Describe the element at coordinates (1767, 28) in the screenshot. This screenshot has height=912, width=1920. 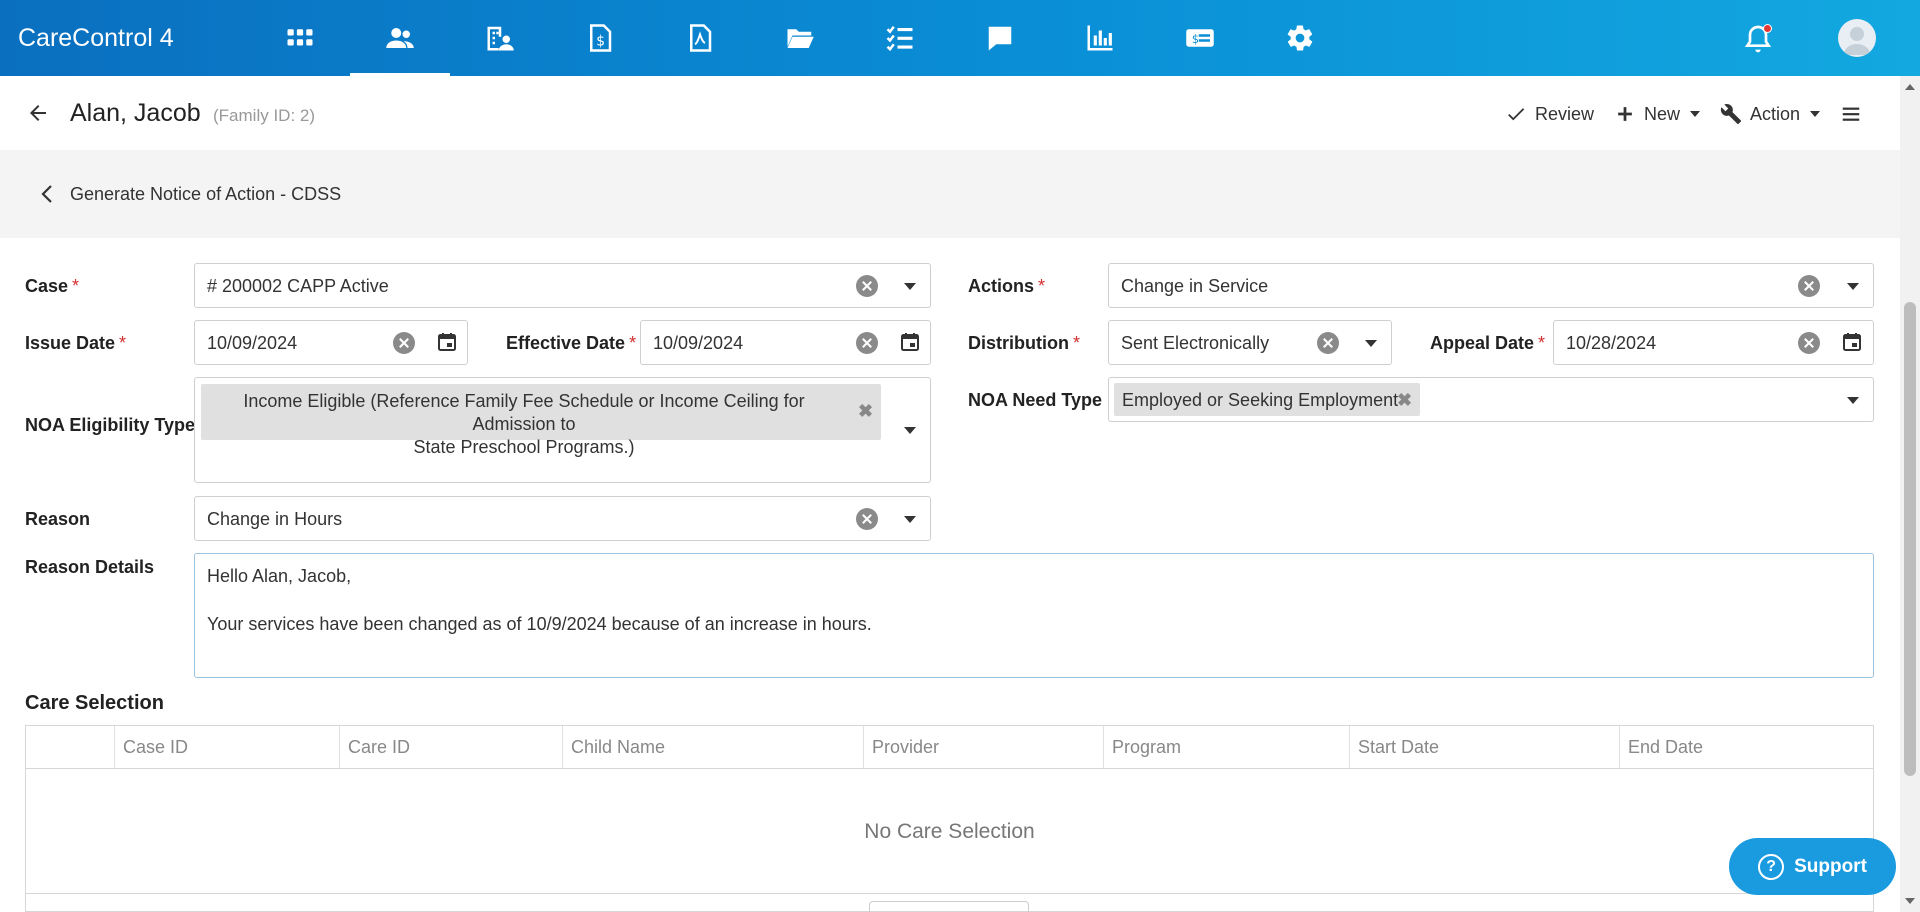
I see `notification-dot` at that location.